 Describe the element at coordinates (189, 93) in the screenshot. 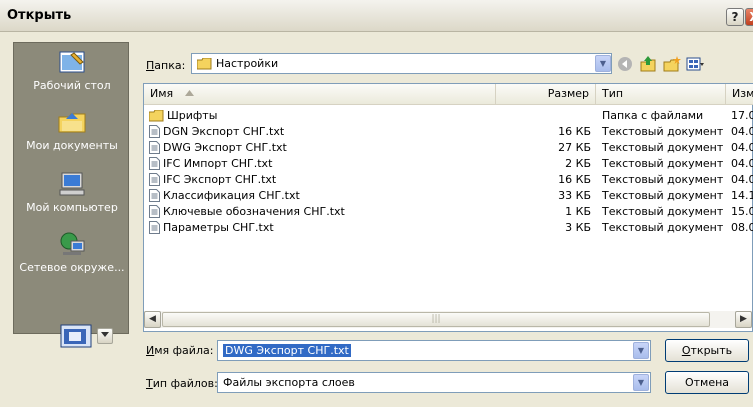

I see `sort-ascending-icon` at that location.